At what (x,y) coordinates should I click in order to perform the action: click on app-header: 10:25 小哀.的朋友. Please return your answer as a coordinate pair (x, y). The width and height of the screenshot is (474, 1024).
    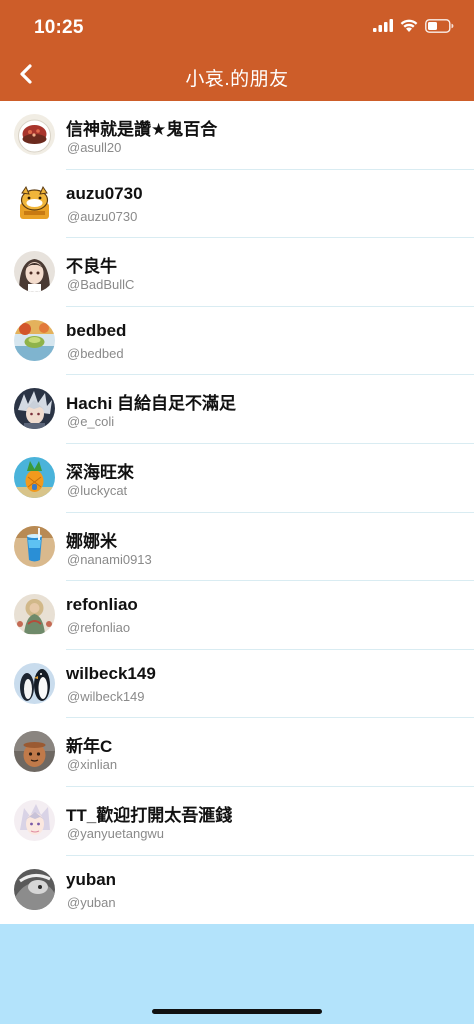
    Looking at the image, I should click on (237, 50).